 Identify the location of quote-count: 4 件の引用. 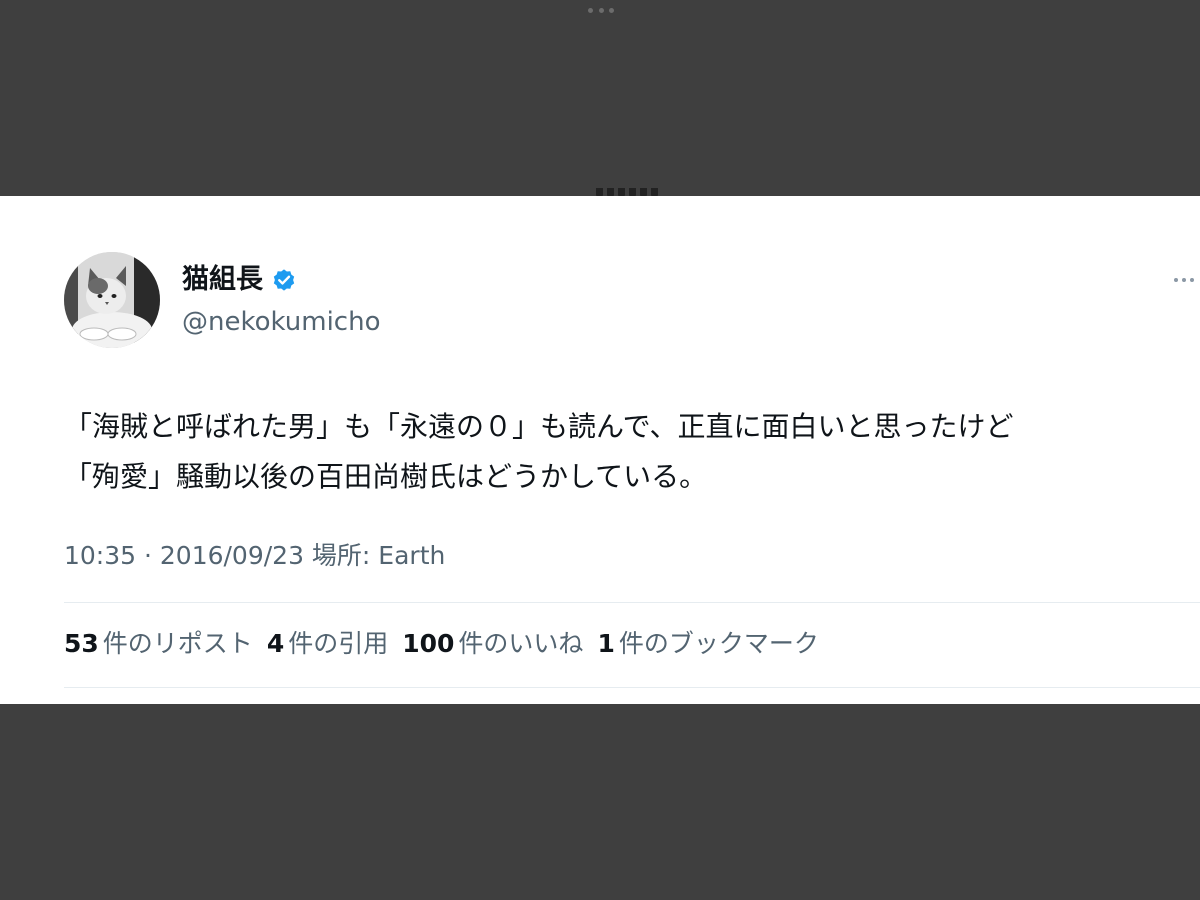
(327, 644).